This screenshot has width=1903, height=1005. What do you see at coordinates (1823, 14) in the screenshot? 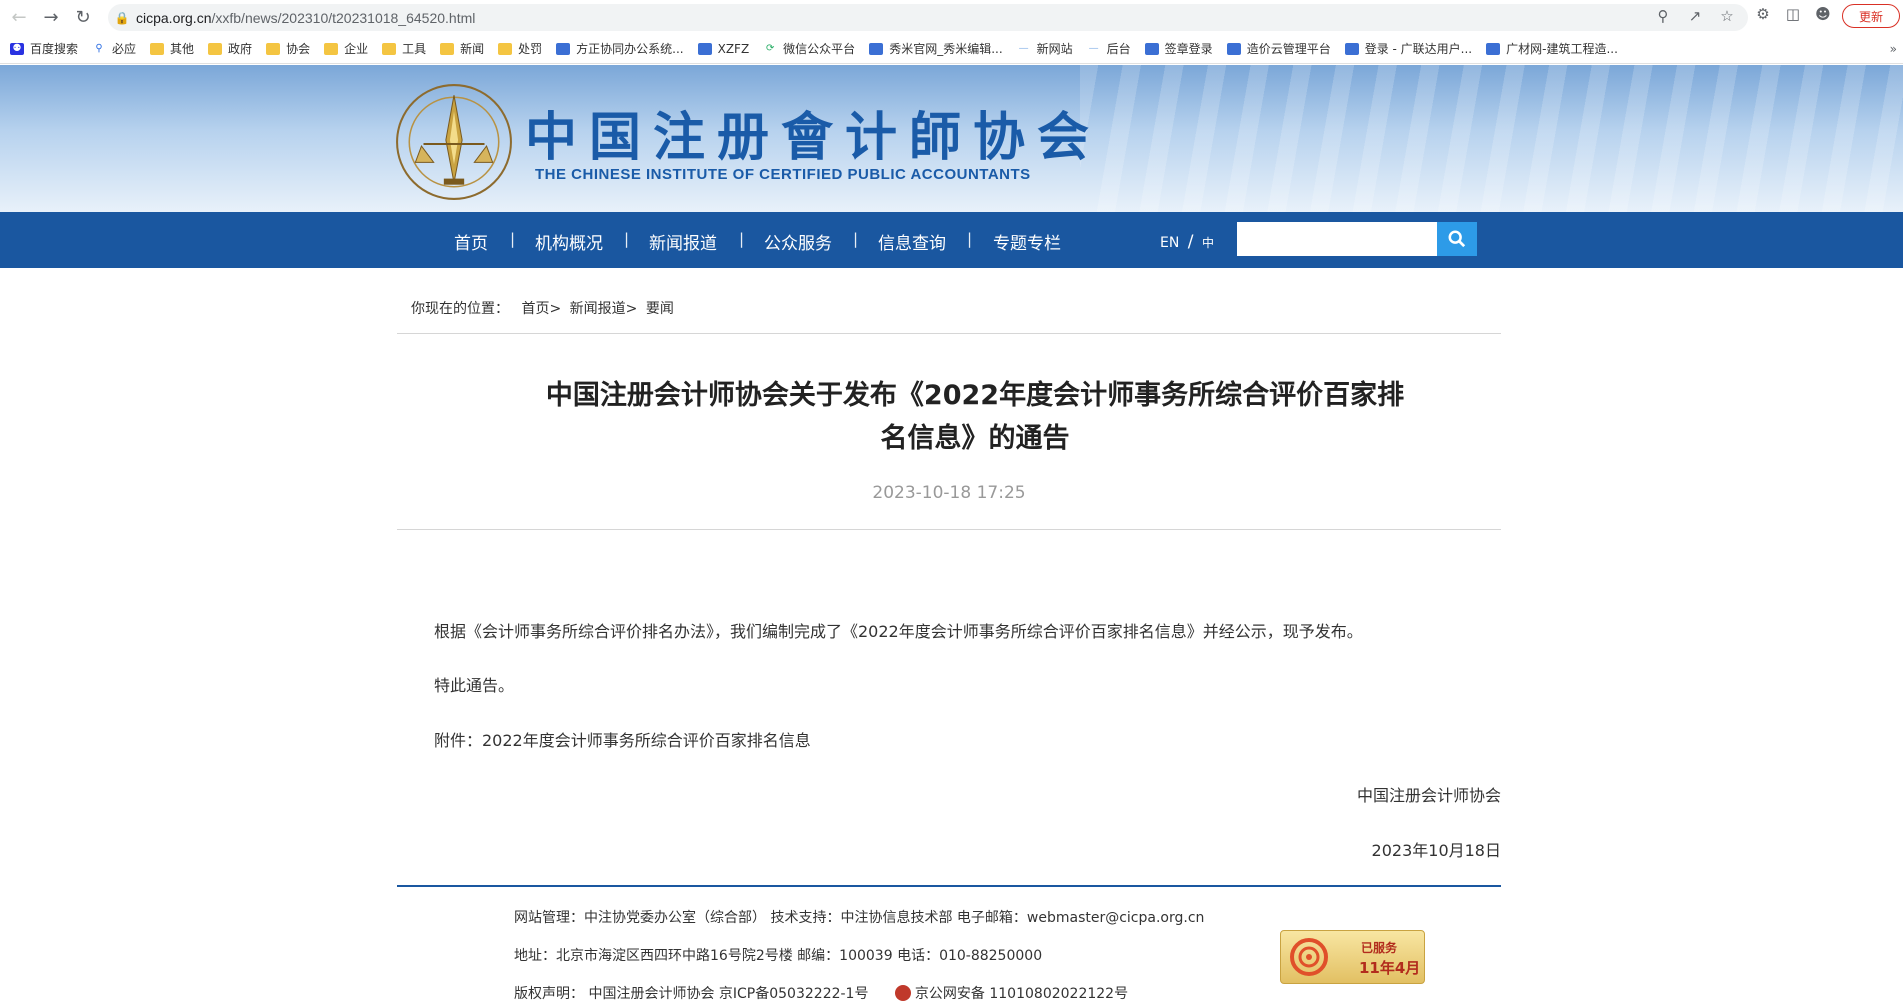
I see `profile-icon: ☻` at bounding box center [1823, 14].